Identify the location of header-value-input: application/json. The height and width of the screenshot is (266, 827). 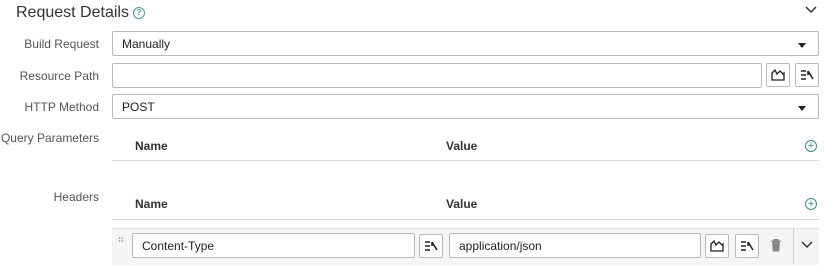
(575, 245).